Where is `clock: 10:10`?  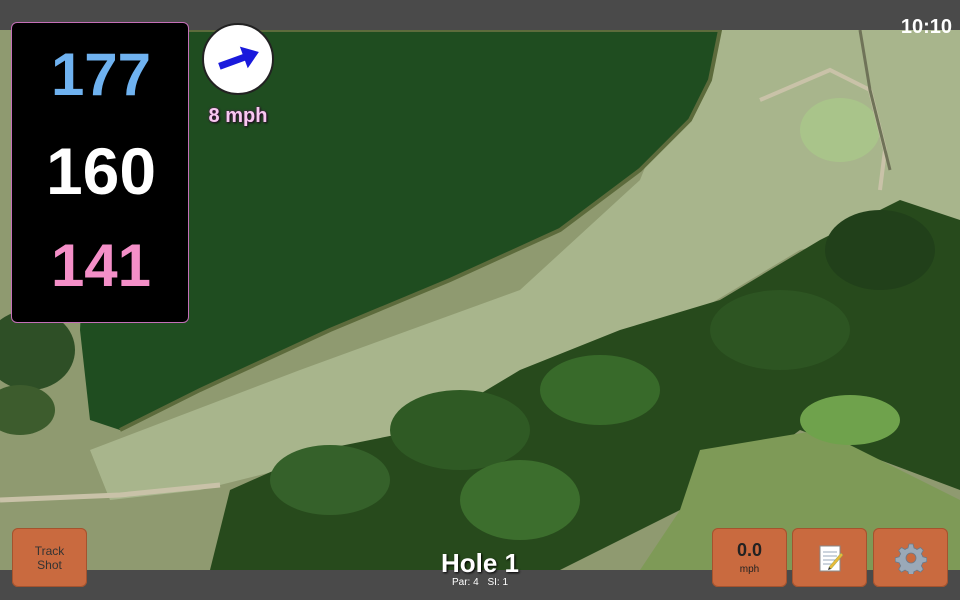 clock: 10:10 is located at coordinates (926, 27).